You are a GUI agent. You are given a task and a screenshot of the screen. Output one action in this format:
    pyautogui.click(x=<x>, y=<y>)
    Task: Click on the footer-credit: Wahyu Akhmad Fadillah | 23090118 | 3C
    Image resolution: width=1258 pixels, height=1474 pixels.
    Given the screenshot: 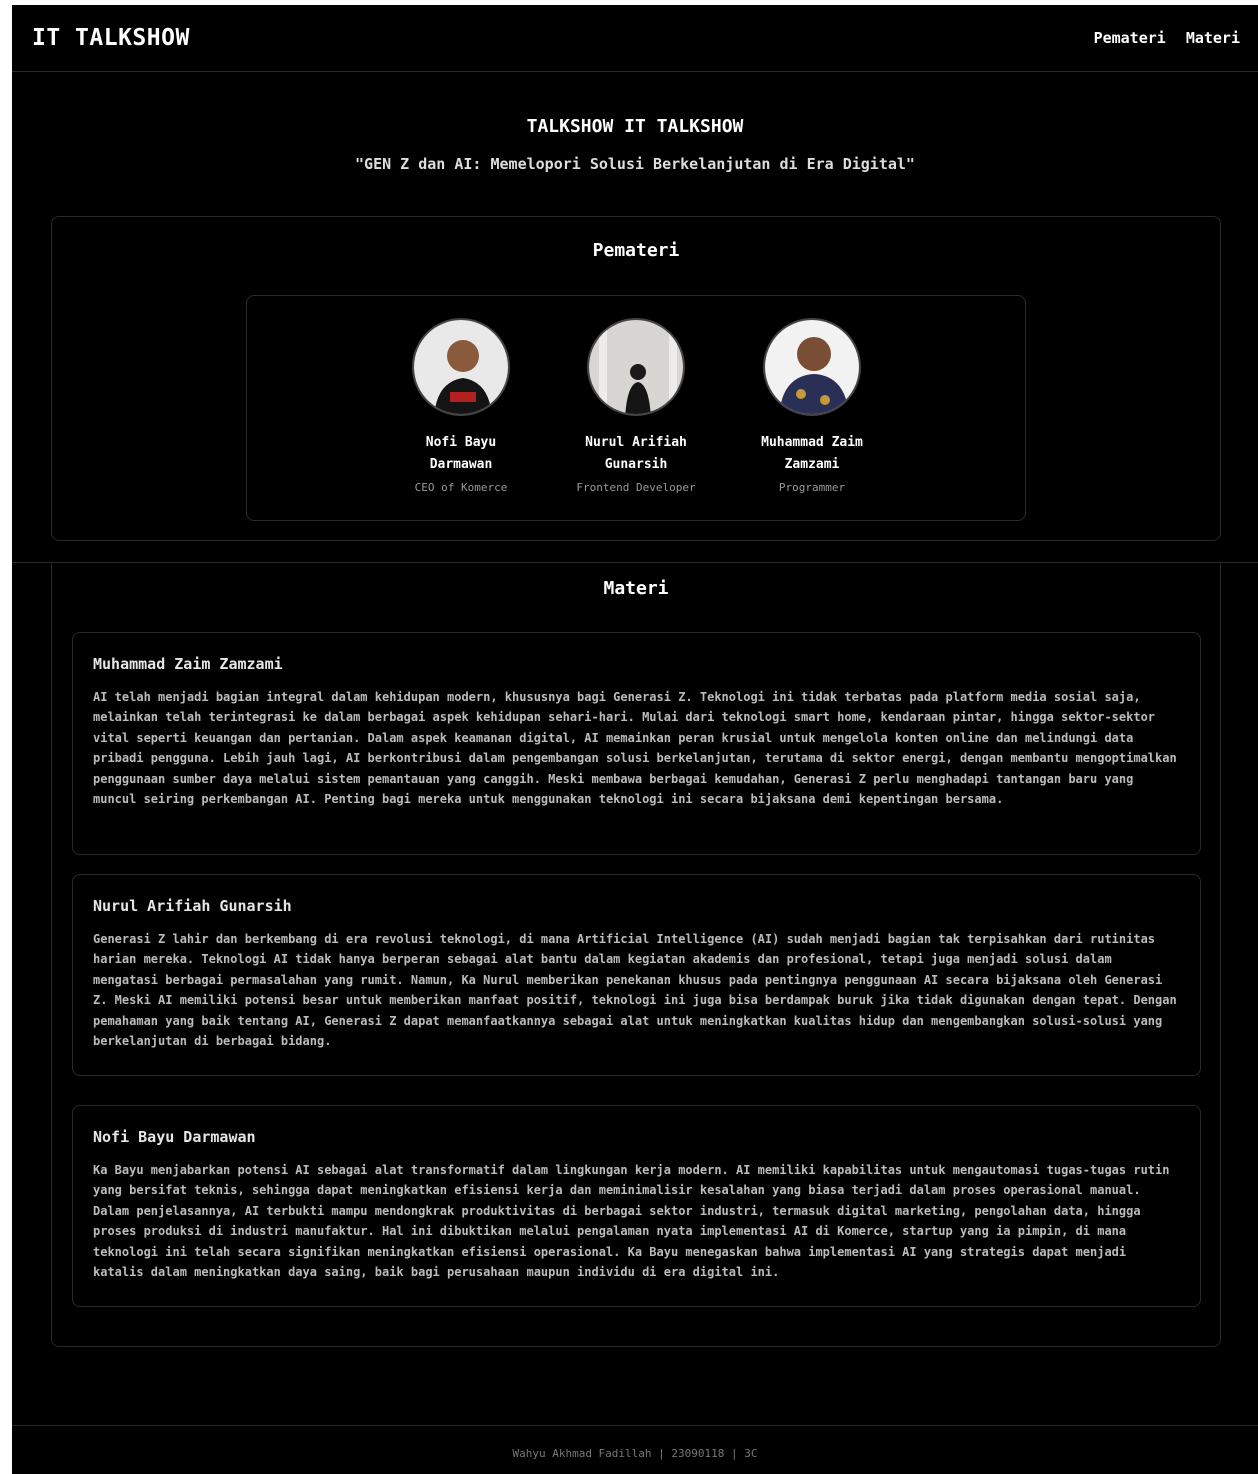 What is the action you would take?
    pyautogui.click(x=635, y=1453)
    